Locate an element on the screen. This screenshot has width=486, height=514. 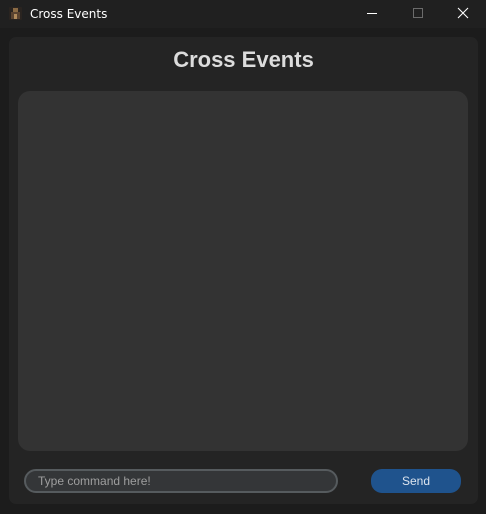
page-title: Cross Events is located at coordinates (243, 59).